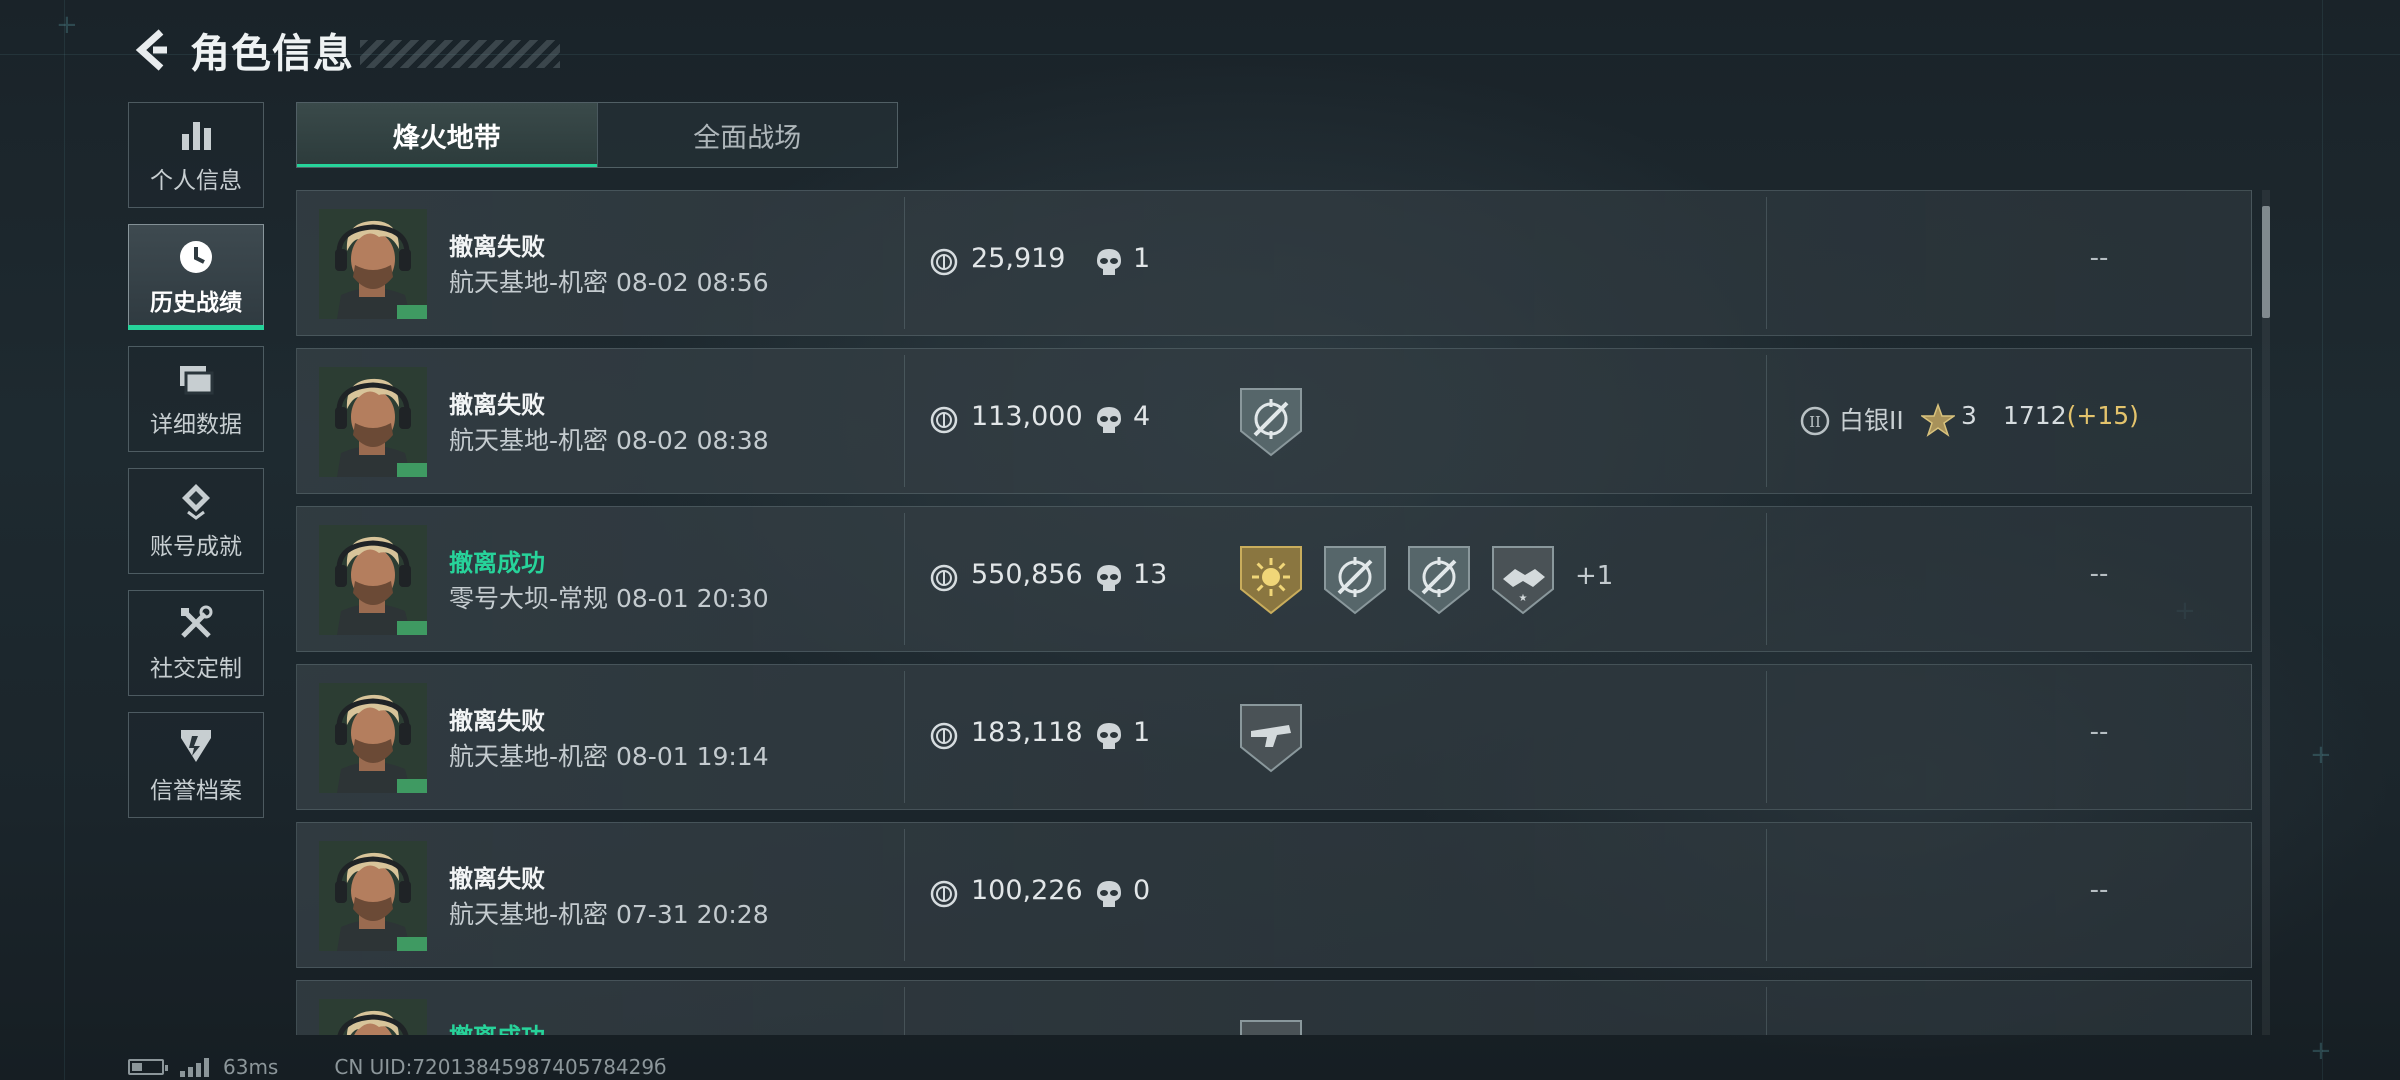  I want to click on map-and-time: 航天基地-机密 07-31 20:28, so click(609, 913).